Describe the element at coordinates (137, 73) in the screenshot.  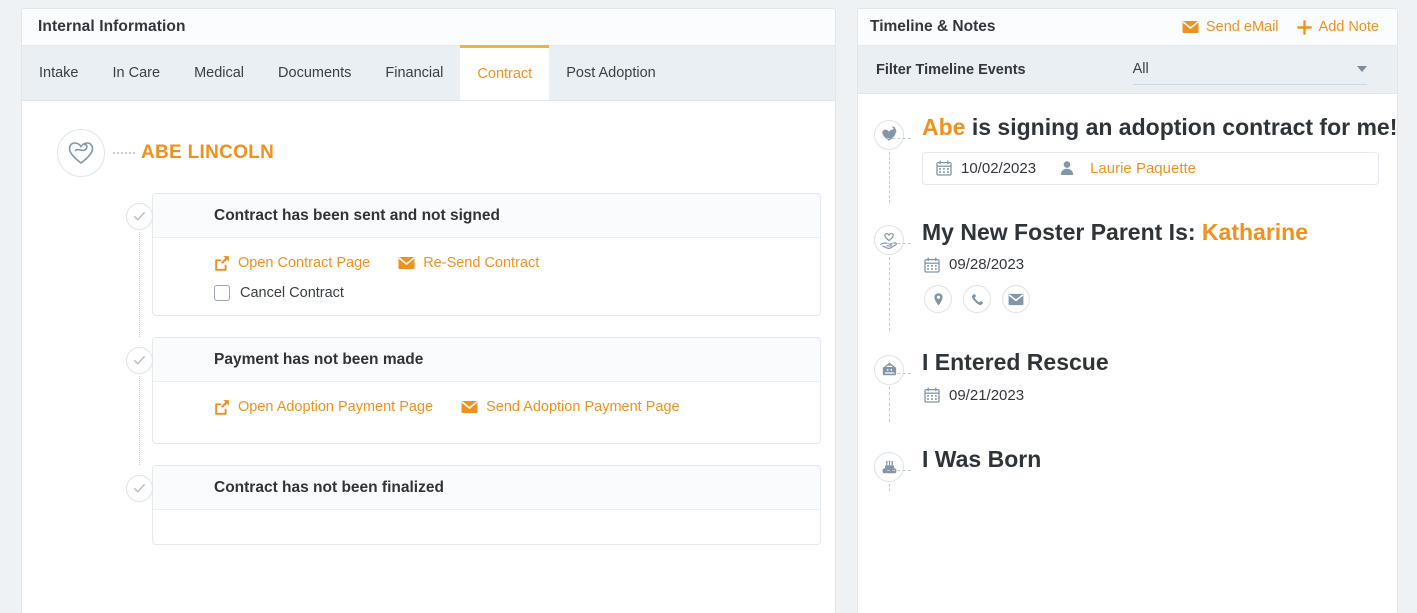
I see `tab-in-care: In Care` at that location.